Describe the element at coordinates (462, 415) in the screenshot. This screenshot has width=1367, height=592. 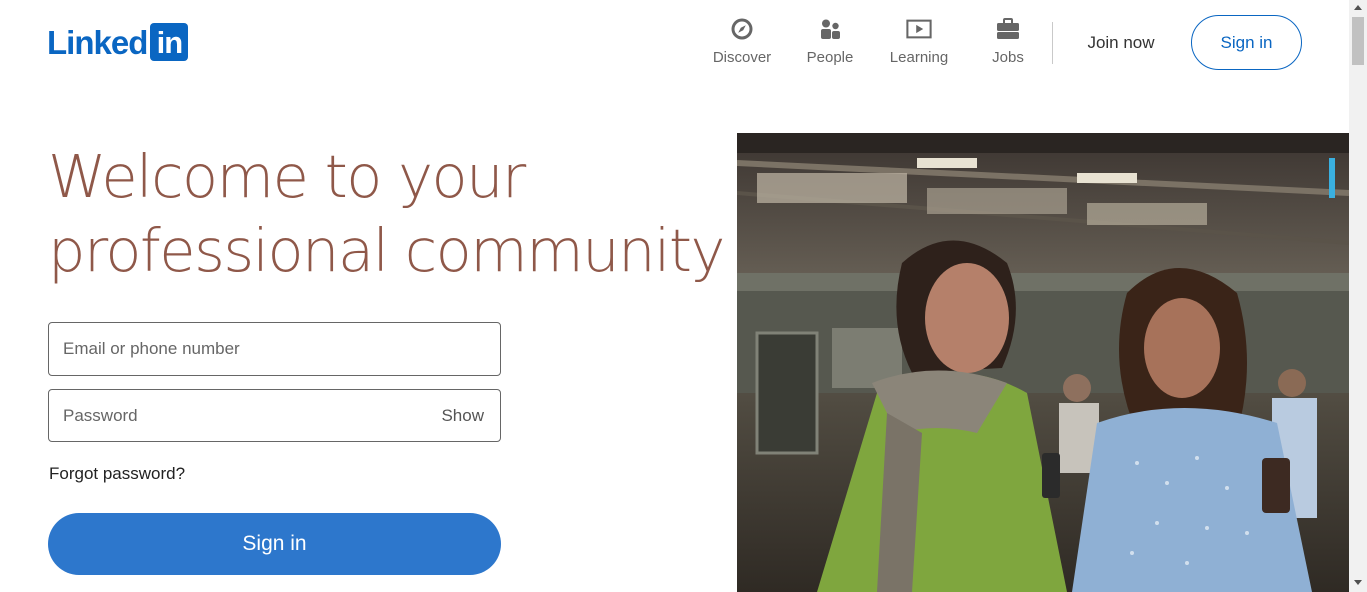
I see `show-password-button: Show` at that location.